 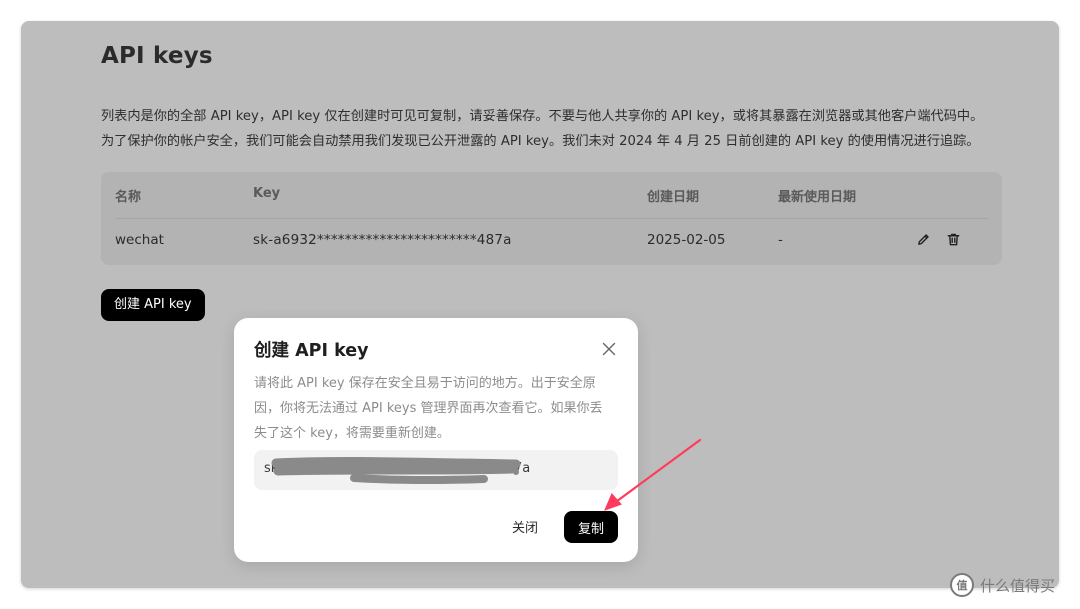 I want to click on header-last-used: 最新使用日期, so click(x=817, y=197).